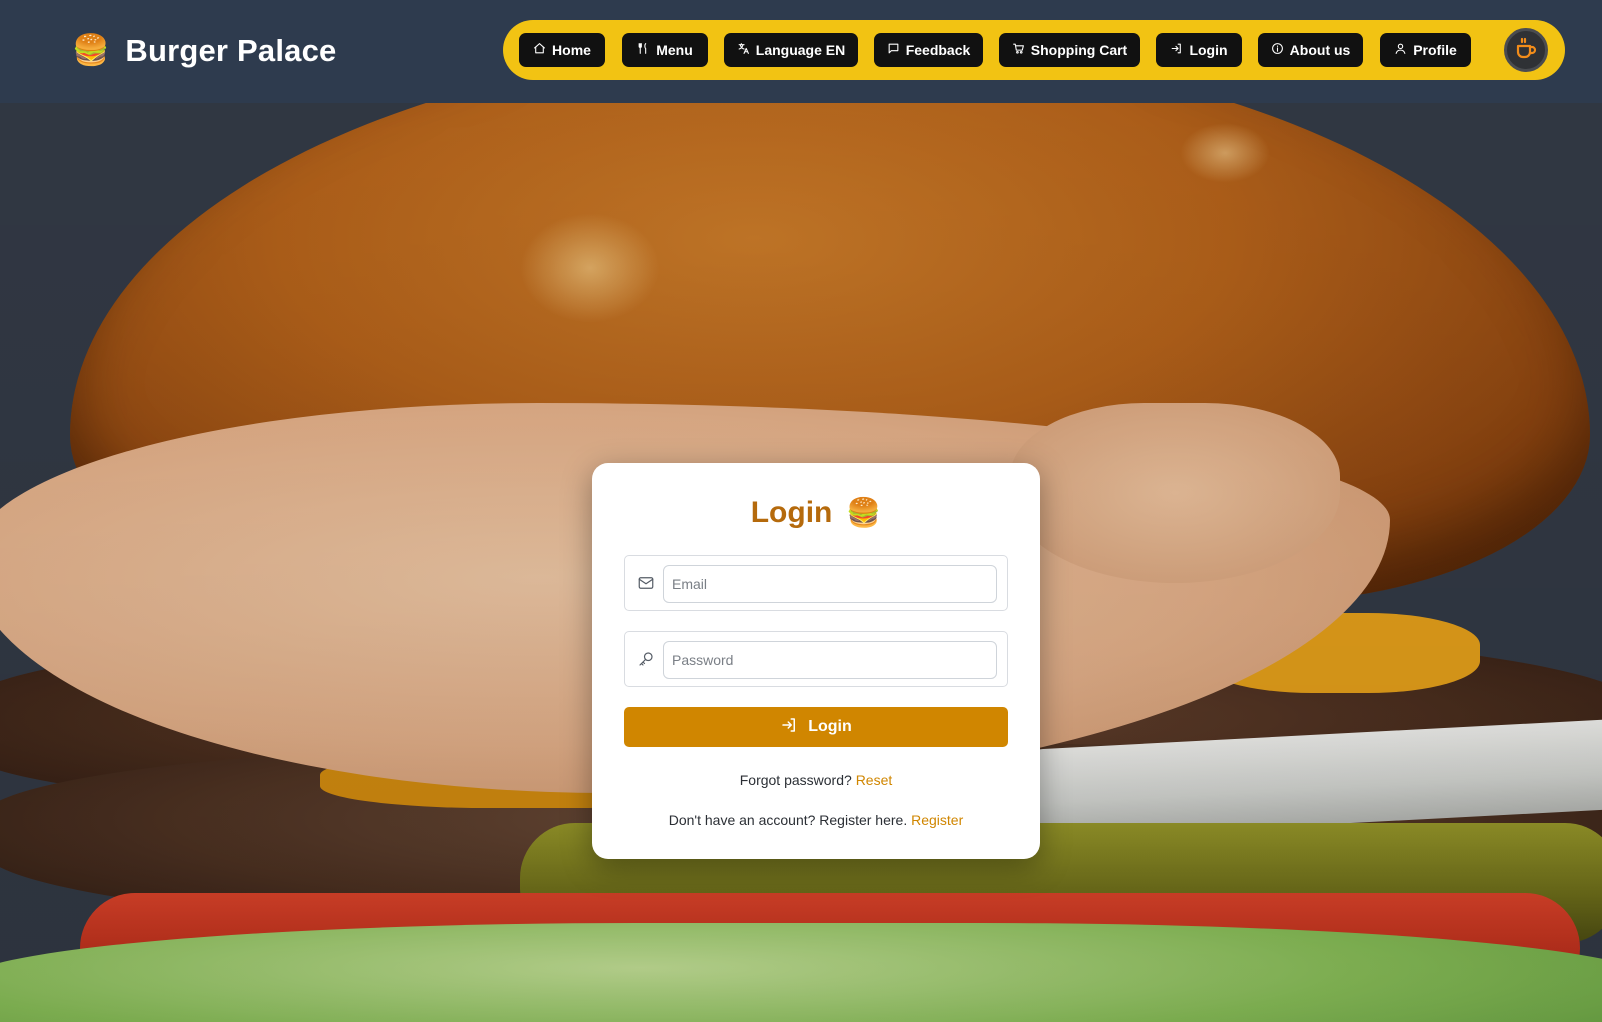  Describe the element at coordinates (864, 512) in the screenshot. I see `burger-icon: 🍔` at that location.